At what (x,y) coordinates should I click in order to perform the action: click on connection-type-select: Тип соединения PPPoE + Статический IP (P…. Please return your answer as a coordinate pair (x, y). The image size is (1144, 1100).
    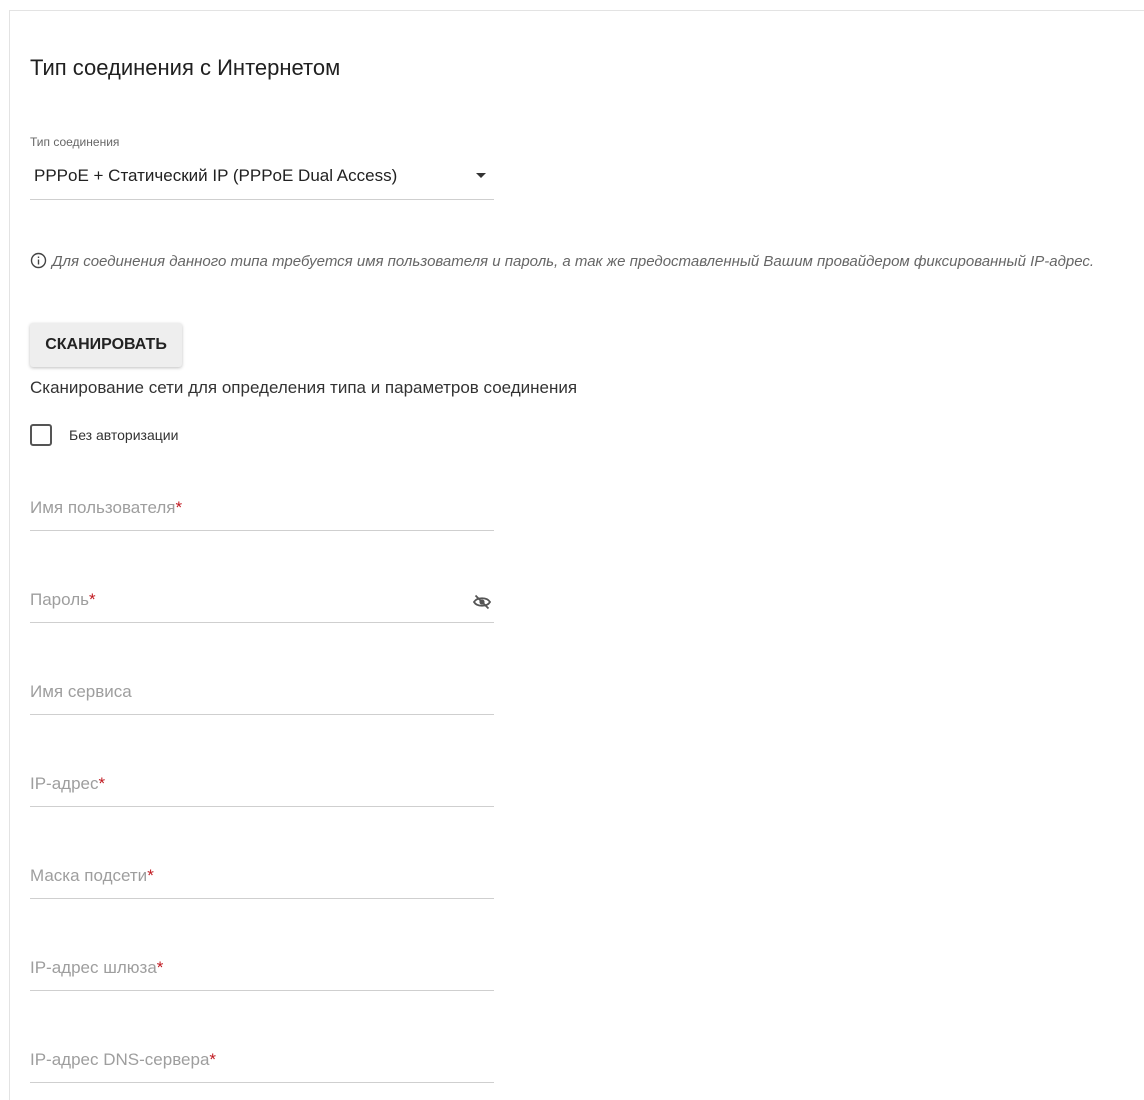
    Looking at the image, I should click on (262, 167).